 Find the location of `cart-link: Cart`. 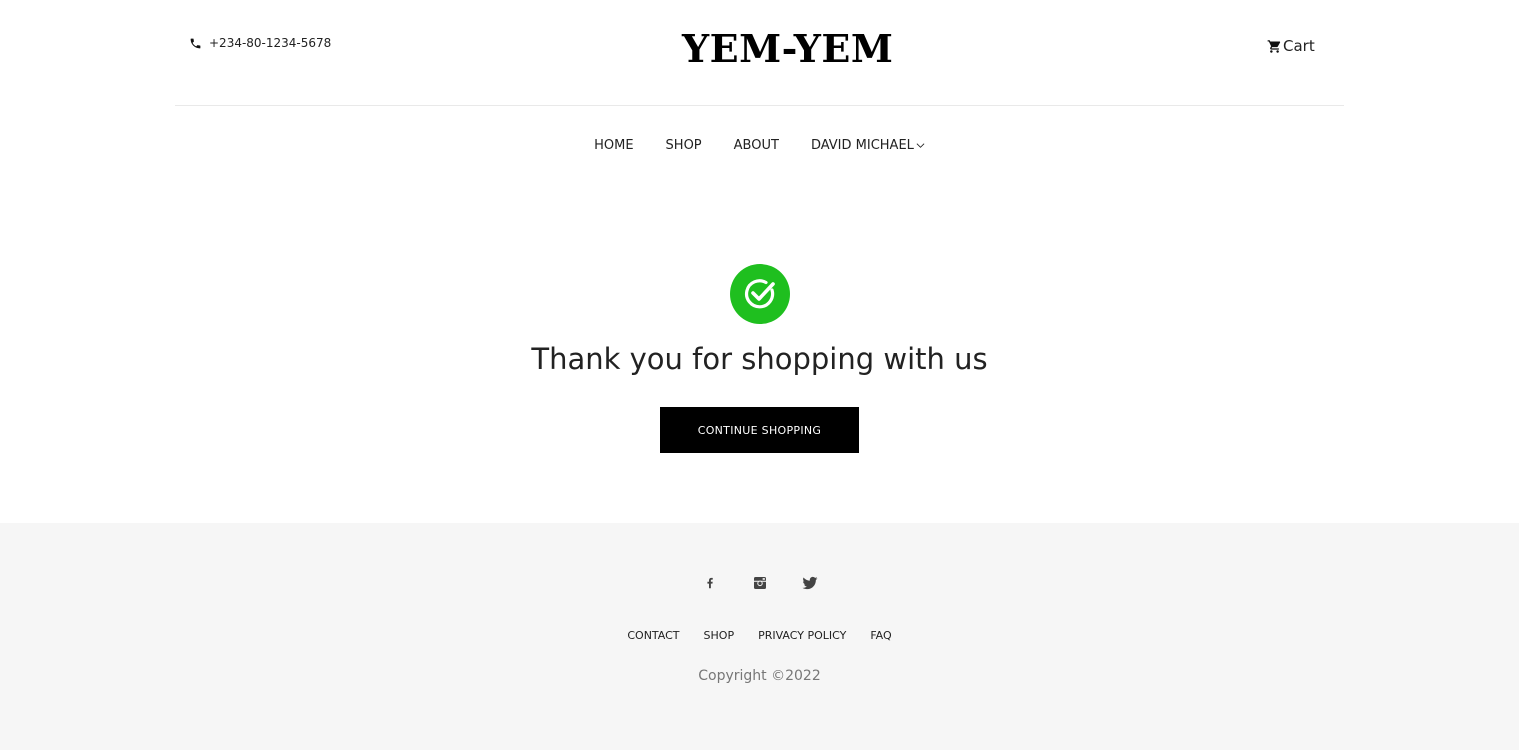

cart-link: Cart is located at coordinates (1291, 46).